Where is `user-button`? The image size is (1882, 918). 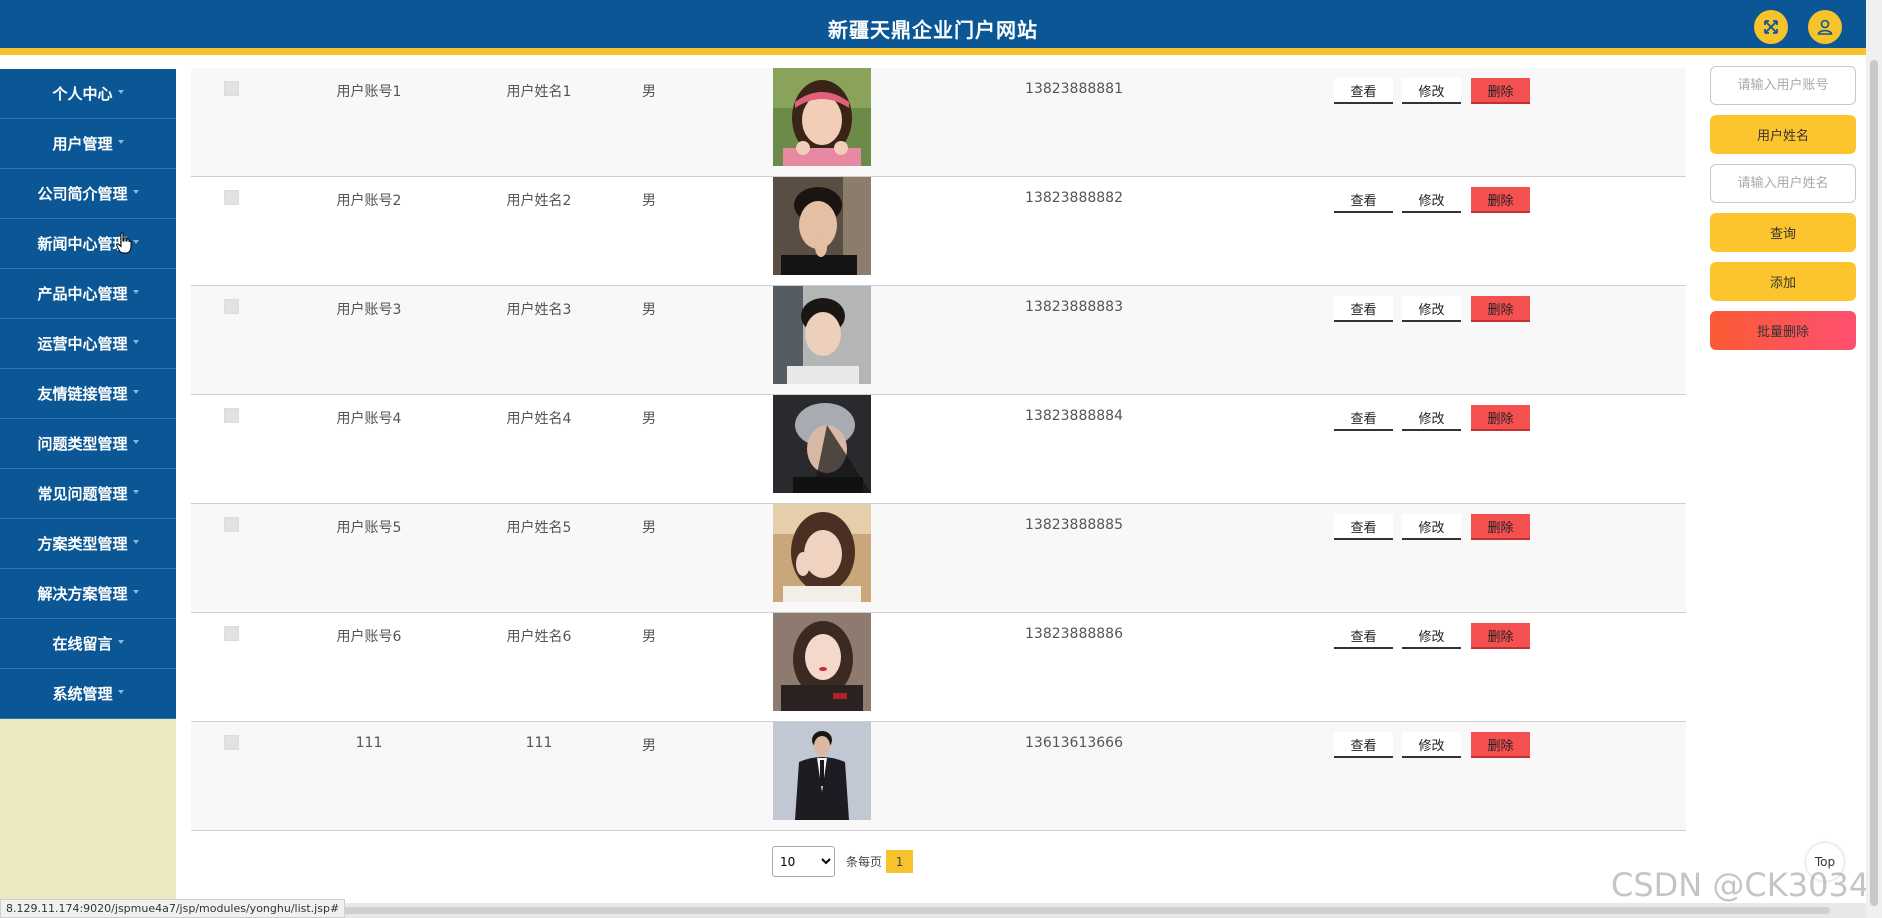
user-button is located at coordinates (1825, 27).